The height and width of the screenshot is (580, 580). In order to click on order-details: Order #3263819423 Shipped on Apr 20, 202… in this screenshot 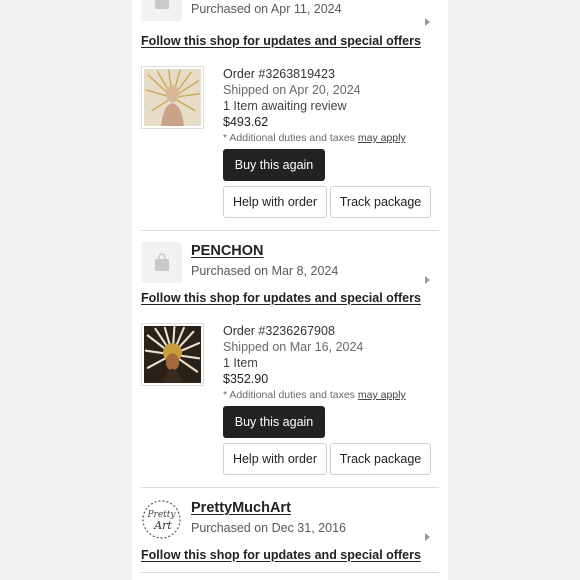, I will do `click(333, 105)`.